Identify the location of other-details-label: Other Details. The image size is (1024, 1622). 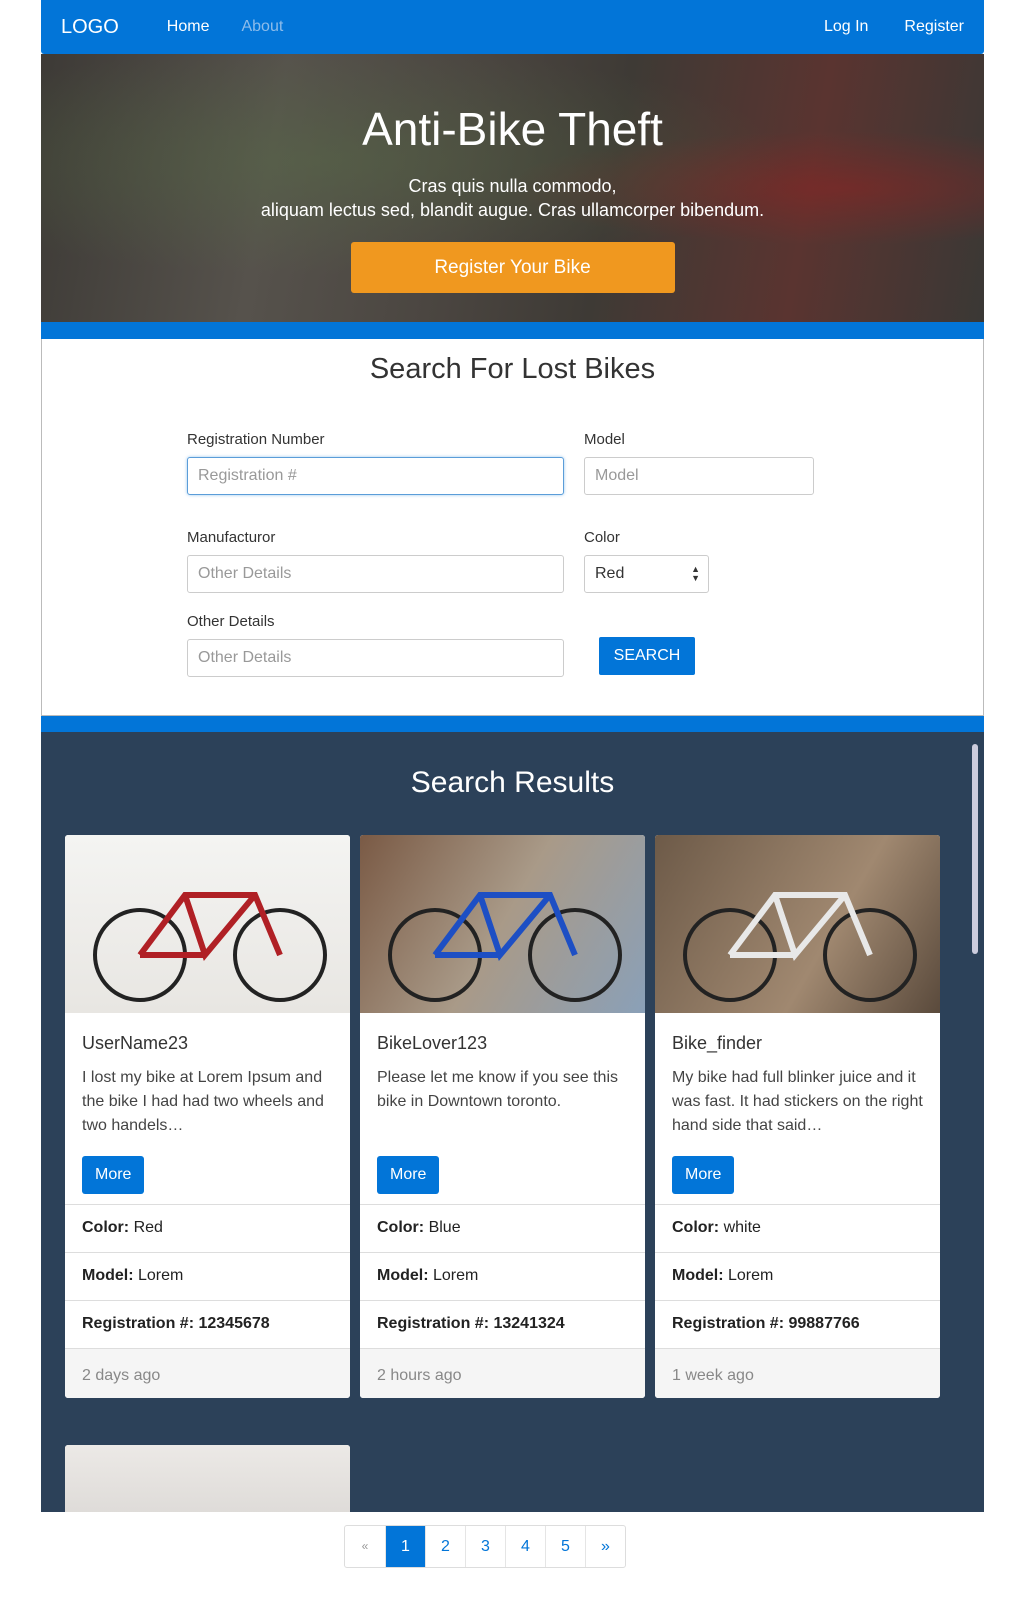
(231, 621).